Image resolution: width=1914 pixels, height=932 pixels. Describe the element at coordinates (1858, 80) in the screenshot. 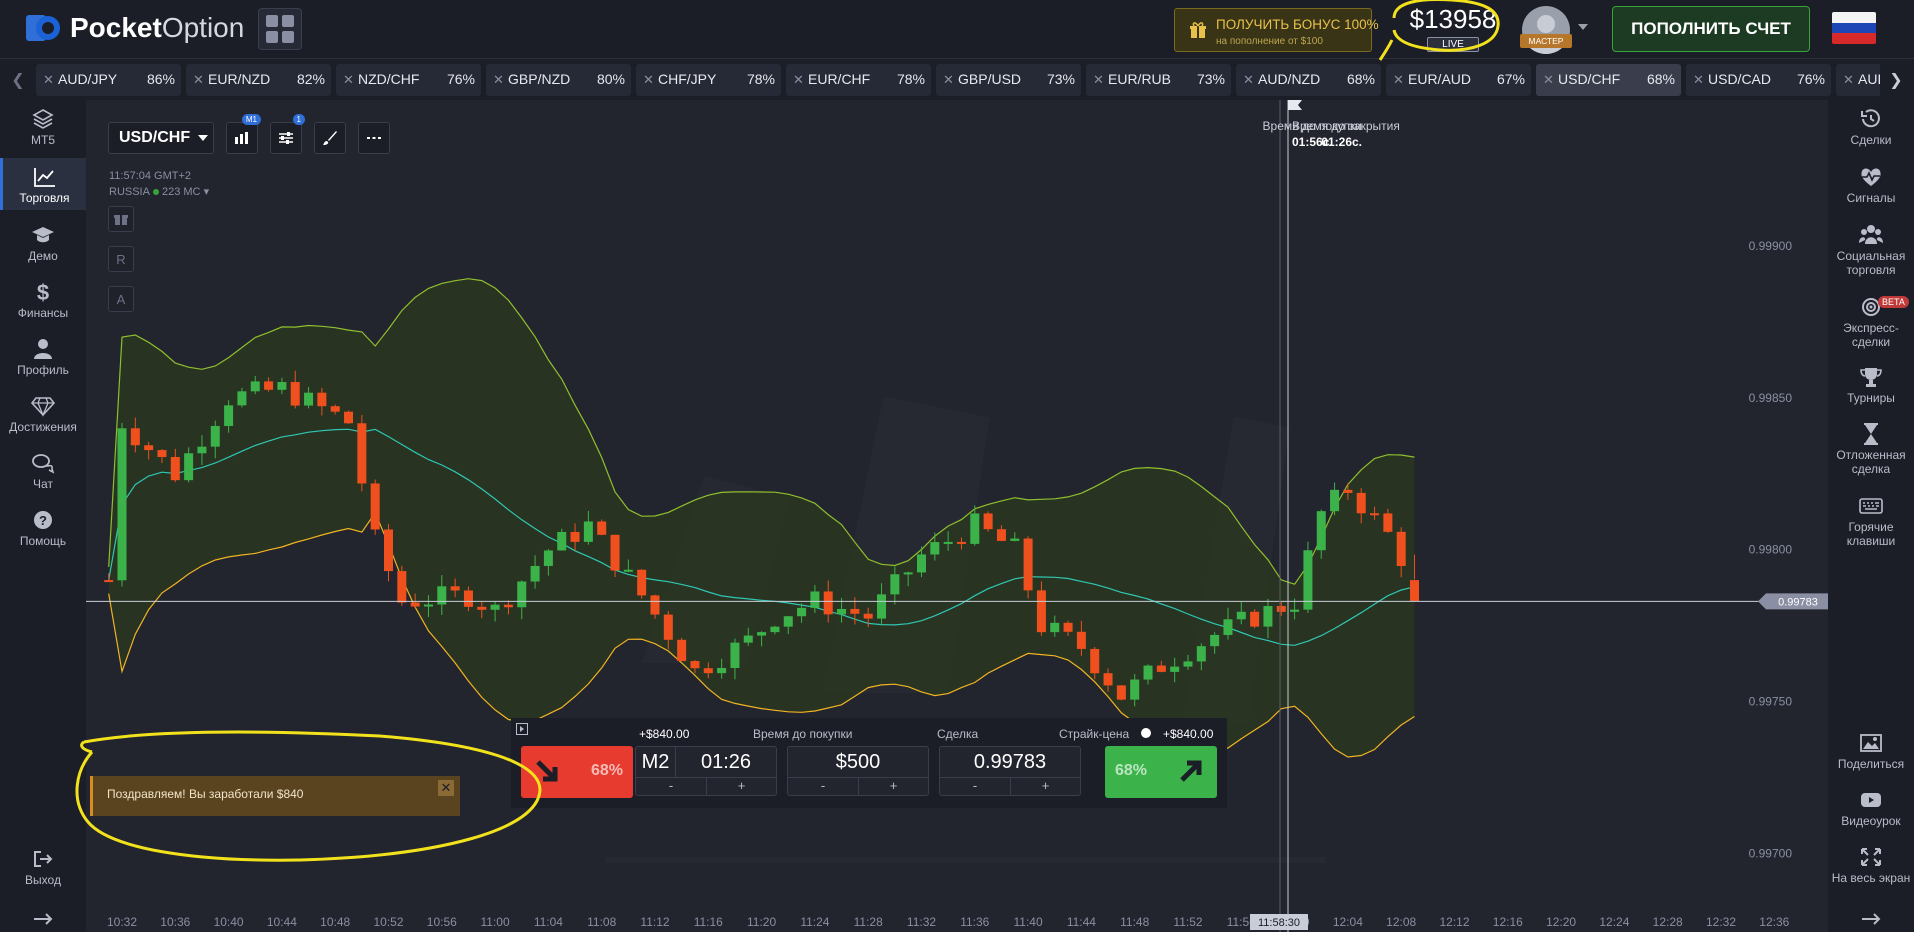

I see `asset-tab-aud: ✕AUD/` at that location.